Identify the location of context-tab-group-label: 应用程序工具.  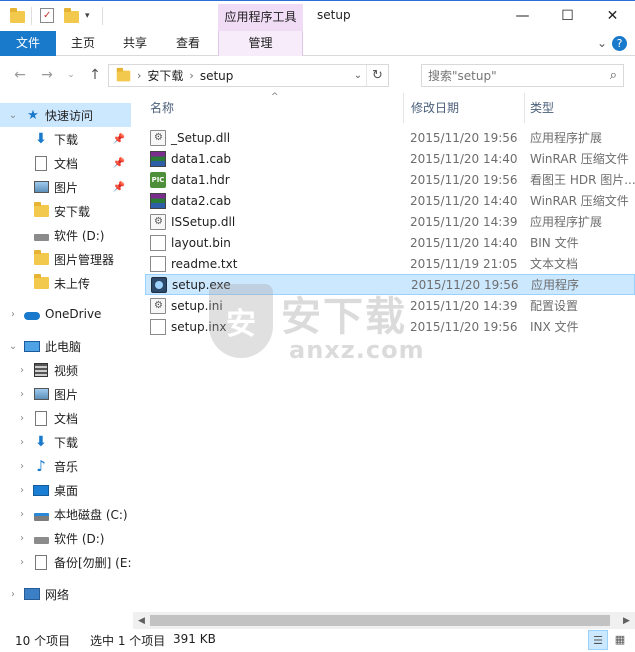
(260, 18).